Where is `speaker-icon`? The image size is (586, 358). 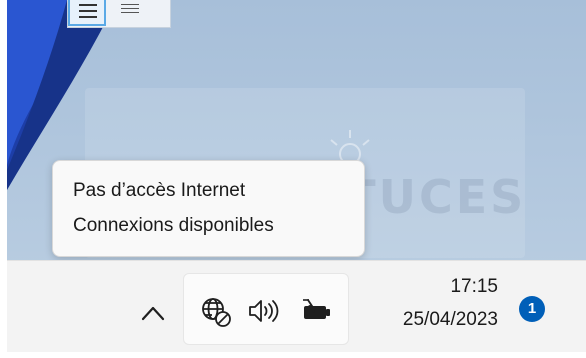 speaker-icon is located at coordinates (264, 311).